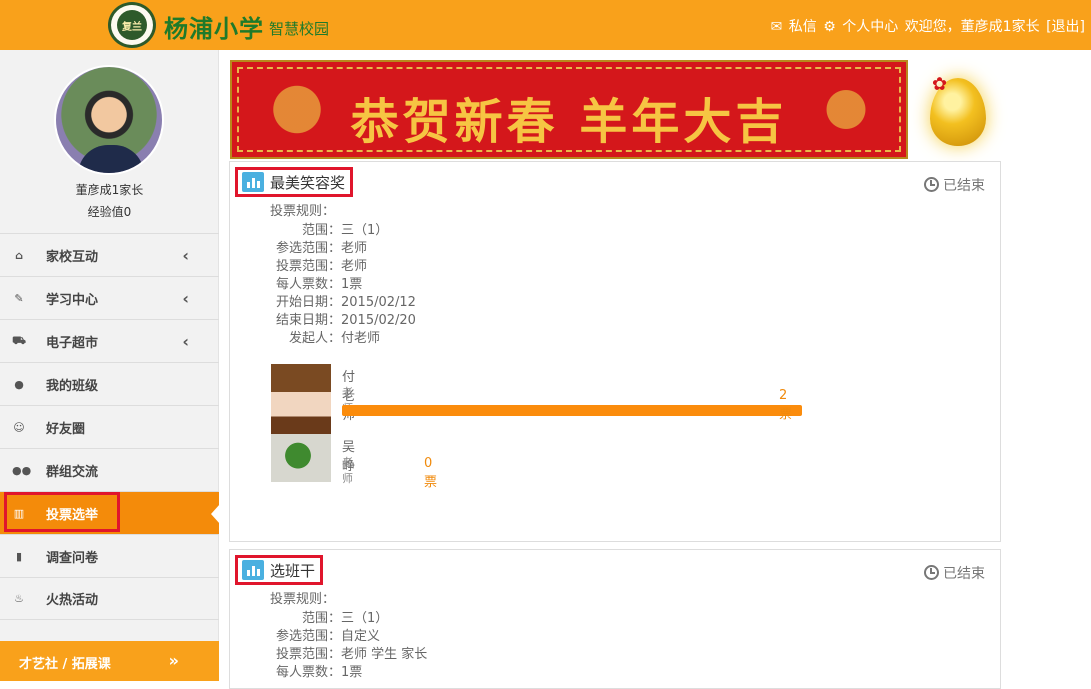 This screenshot has width=1091, height=689. Describe the element at coordinates (352, 284) in the screenshot. I see `field-value: 1票` at that location.